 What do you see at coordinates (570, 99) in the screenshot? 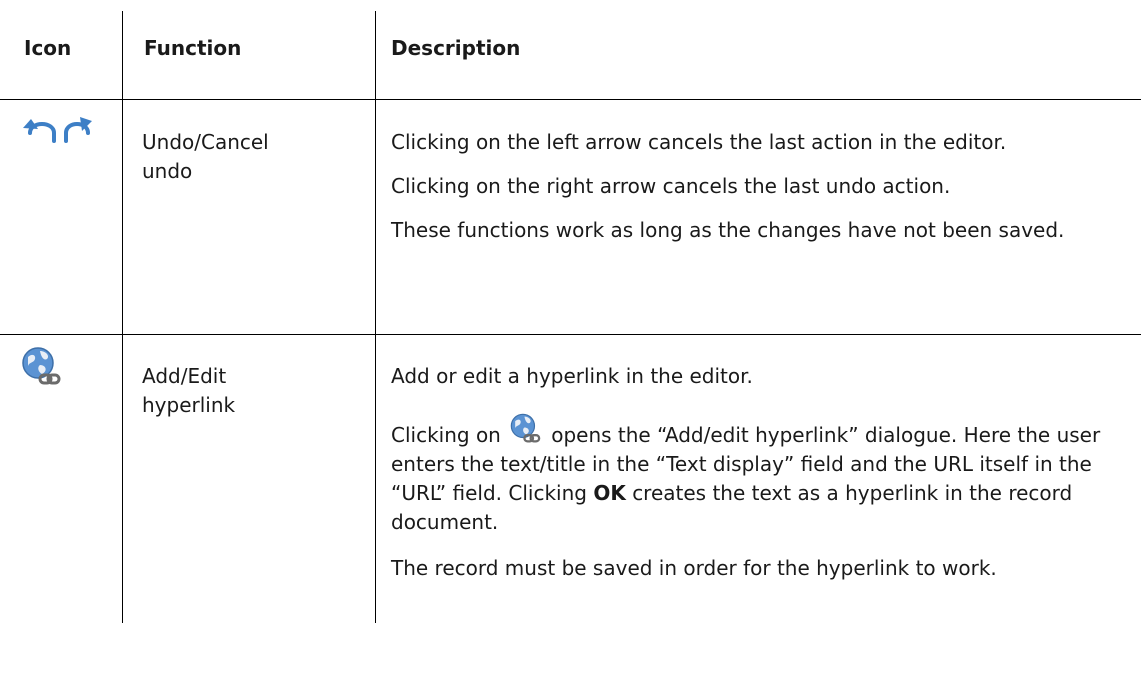
I see `header-rule` at bounding box center [570, 99].